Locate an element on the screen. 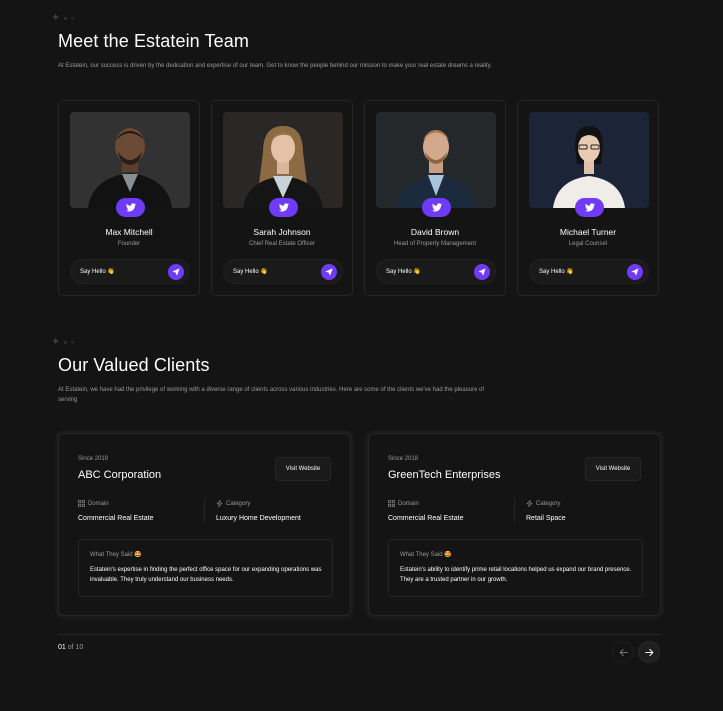 This screenshot has height=711, width=723. client-since: Since 2018 is located at coordinates (403, 459).